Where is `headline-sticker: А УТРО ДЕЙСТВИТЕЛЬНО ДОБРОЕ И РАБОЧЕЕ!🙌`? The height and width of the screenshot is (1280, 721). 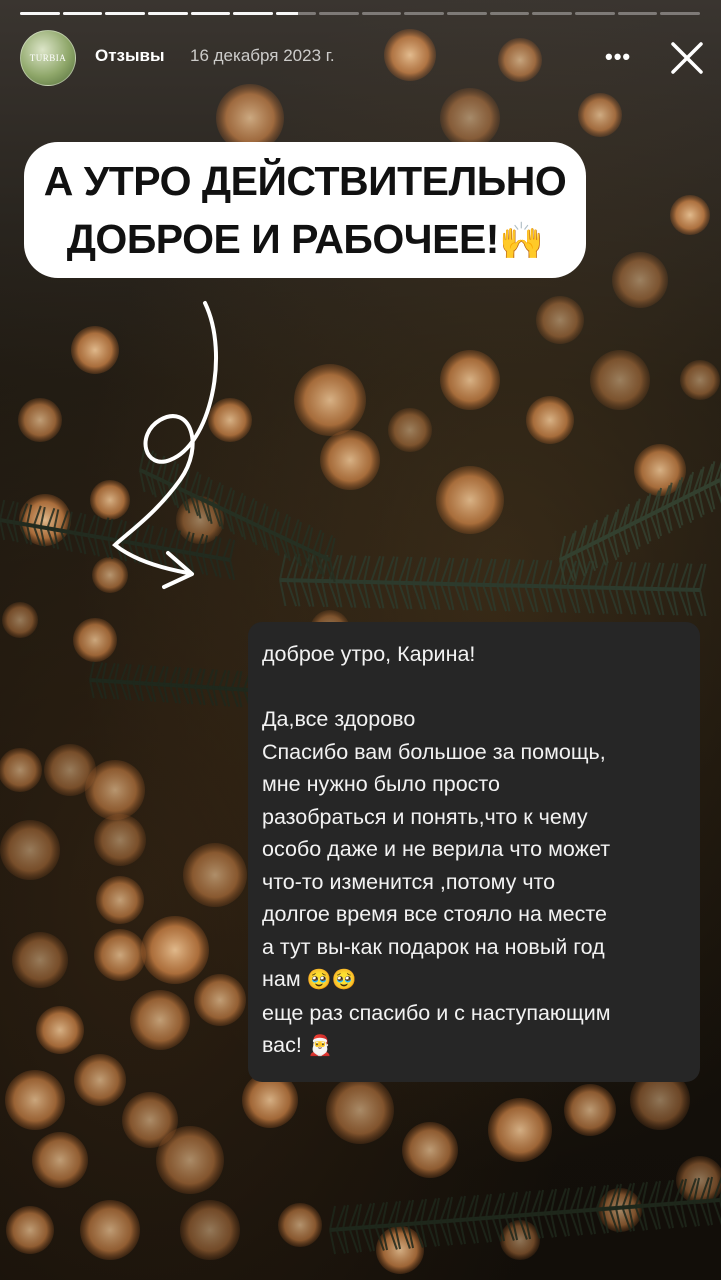
headline-sticker: А УТРО ДЕЙСТВИТЕЛЬНО ДОБРОЕ И РАБОЧЕЕ!🙌 is located at coordinates (305, 210).